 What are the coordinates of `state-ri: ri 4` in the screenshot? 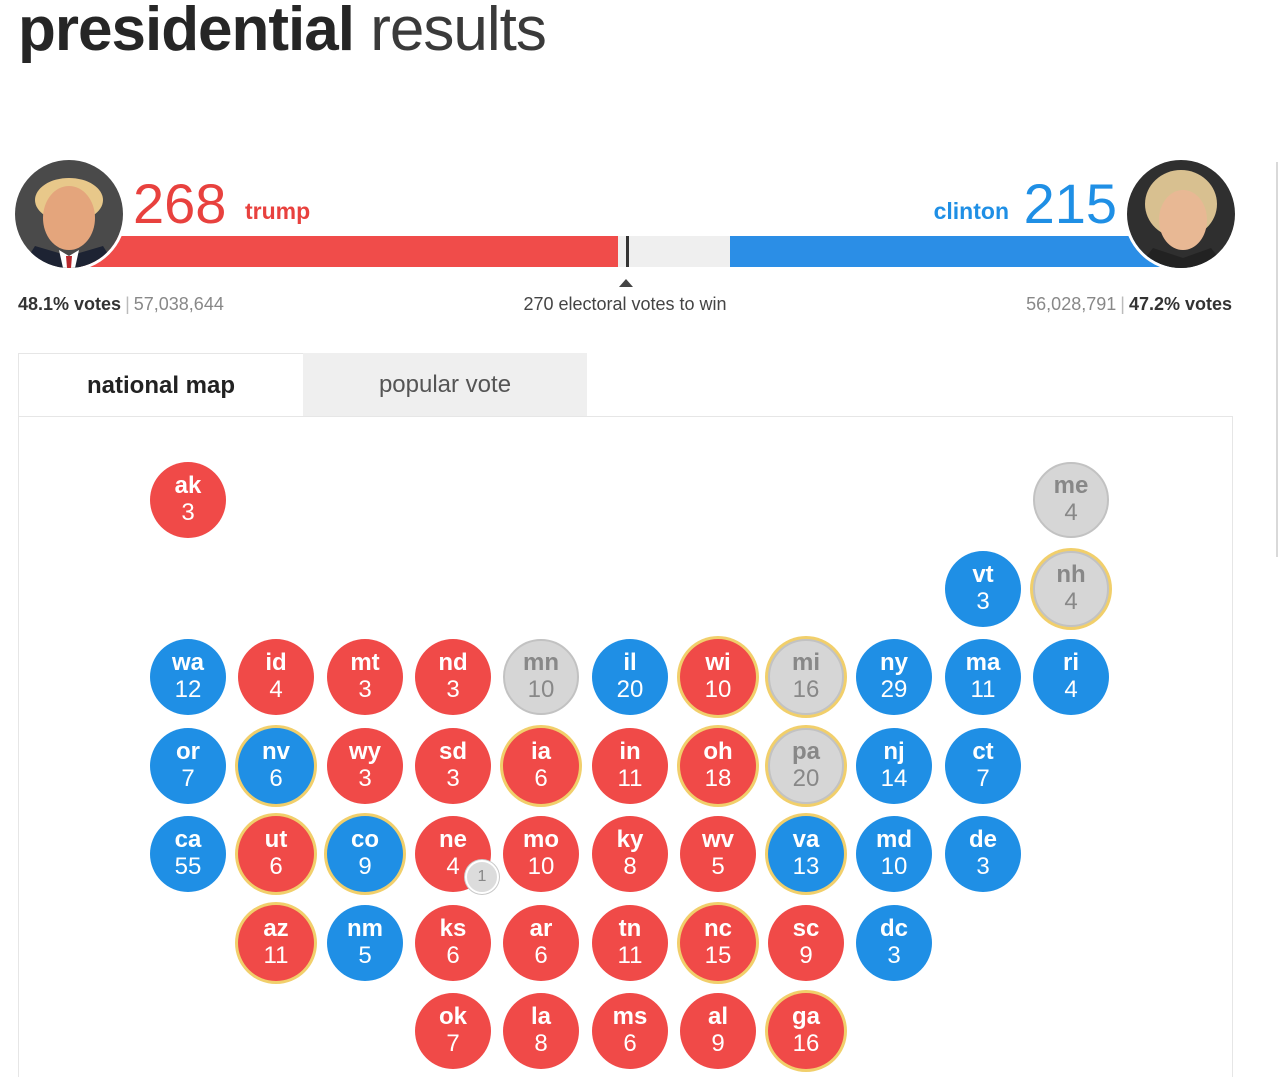 It's located at (1071, 677).